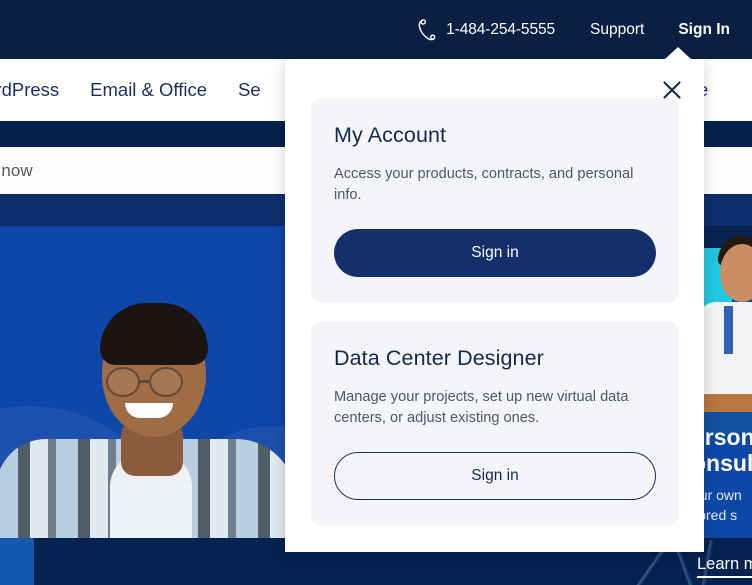 This screenshot has height=585, width=752. I want to click on my-account-title: My Account, so click(390, 135).